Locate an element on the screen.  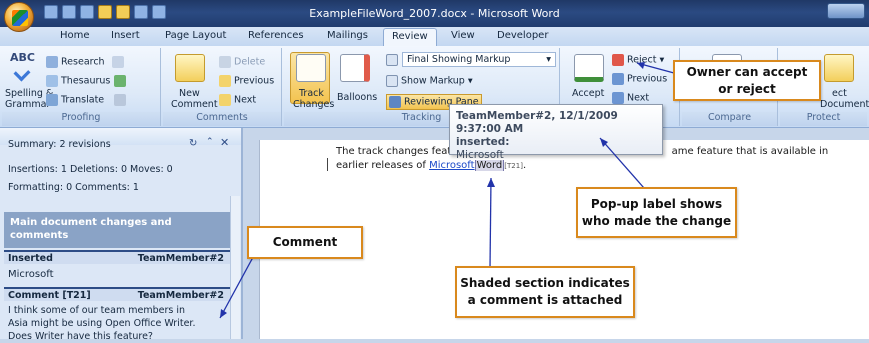
tab-review: Review is located at coordinates (410, 37).